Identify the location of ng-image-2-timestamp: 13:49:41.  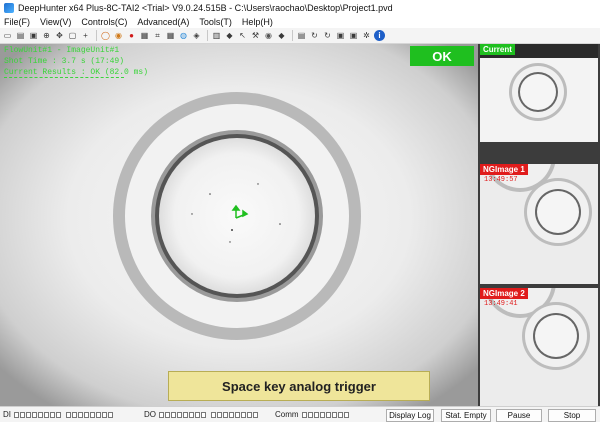
(501, 304).